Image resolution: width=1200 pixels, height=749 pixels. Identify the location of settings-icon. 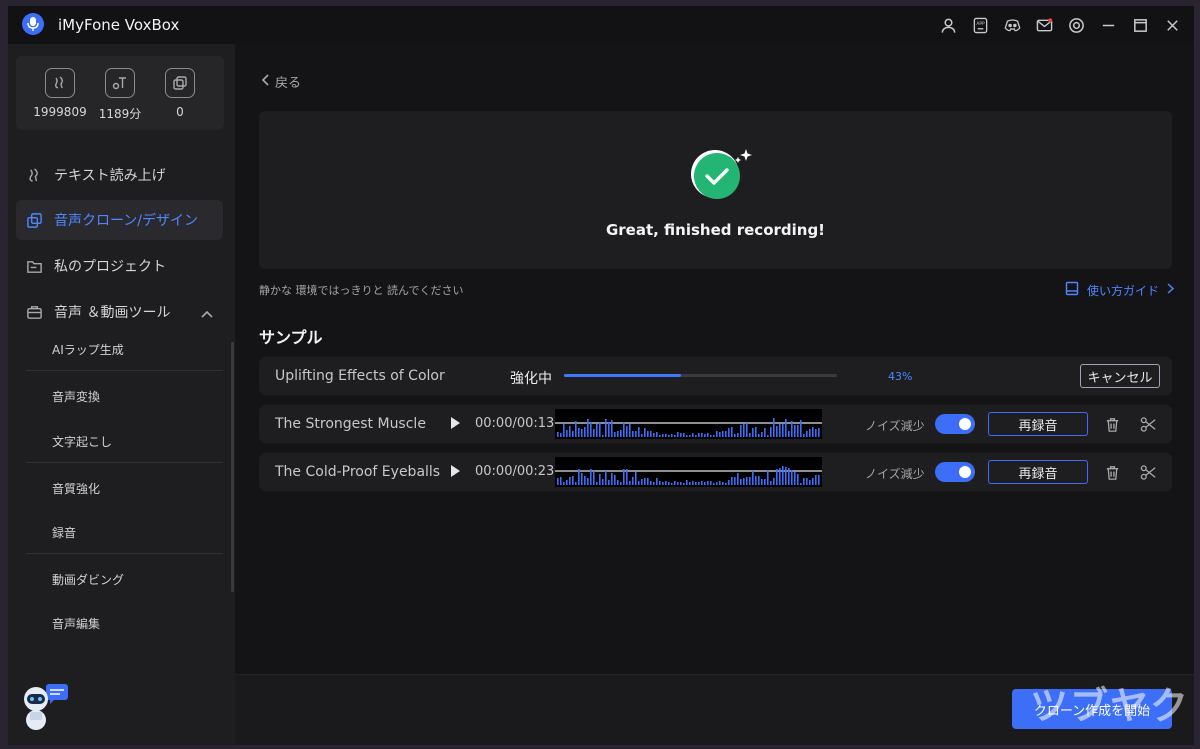
(1076, 25).